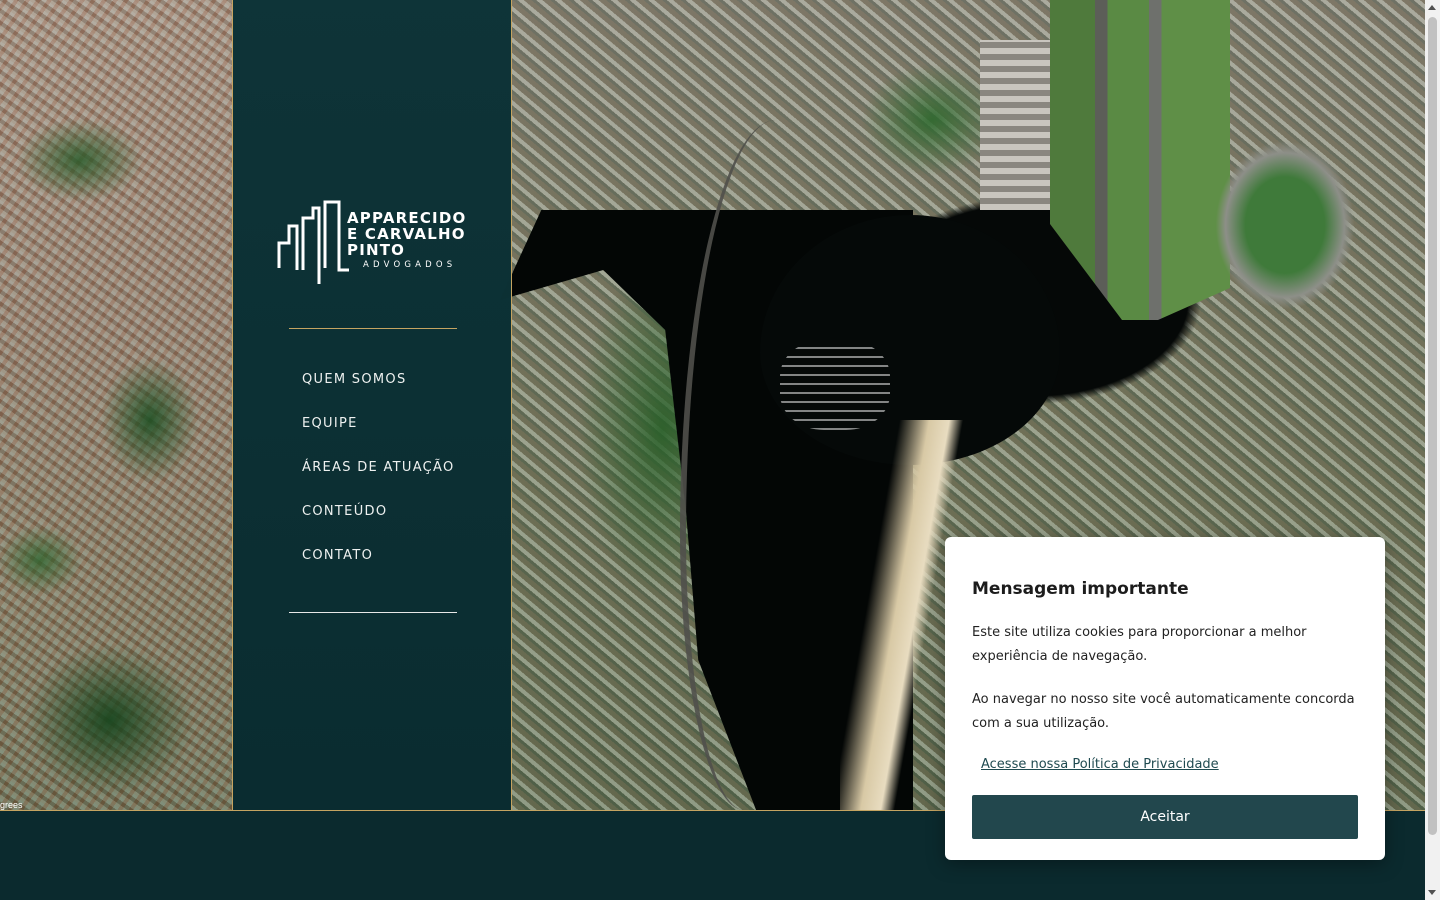  What do you see at coordinates (1432, 892) in the screenshot?
I see `scroll-down-icon` at bounding box center [1432, 892].